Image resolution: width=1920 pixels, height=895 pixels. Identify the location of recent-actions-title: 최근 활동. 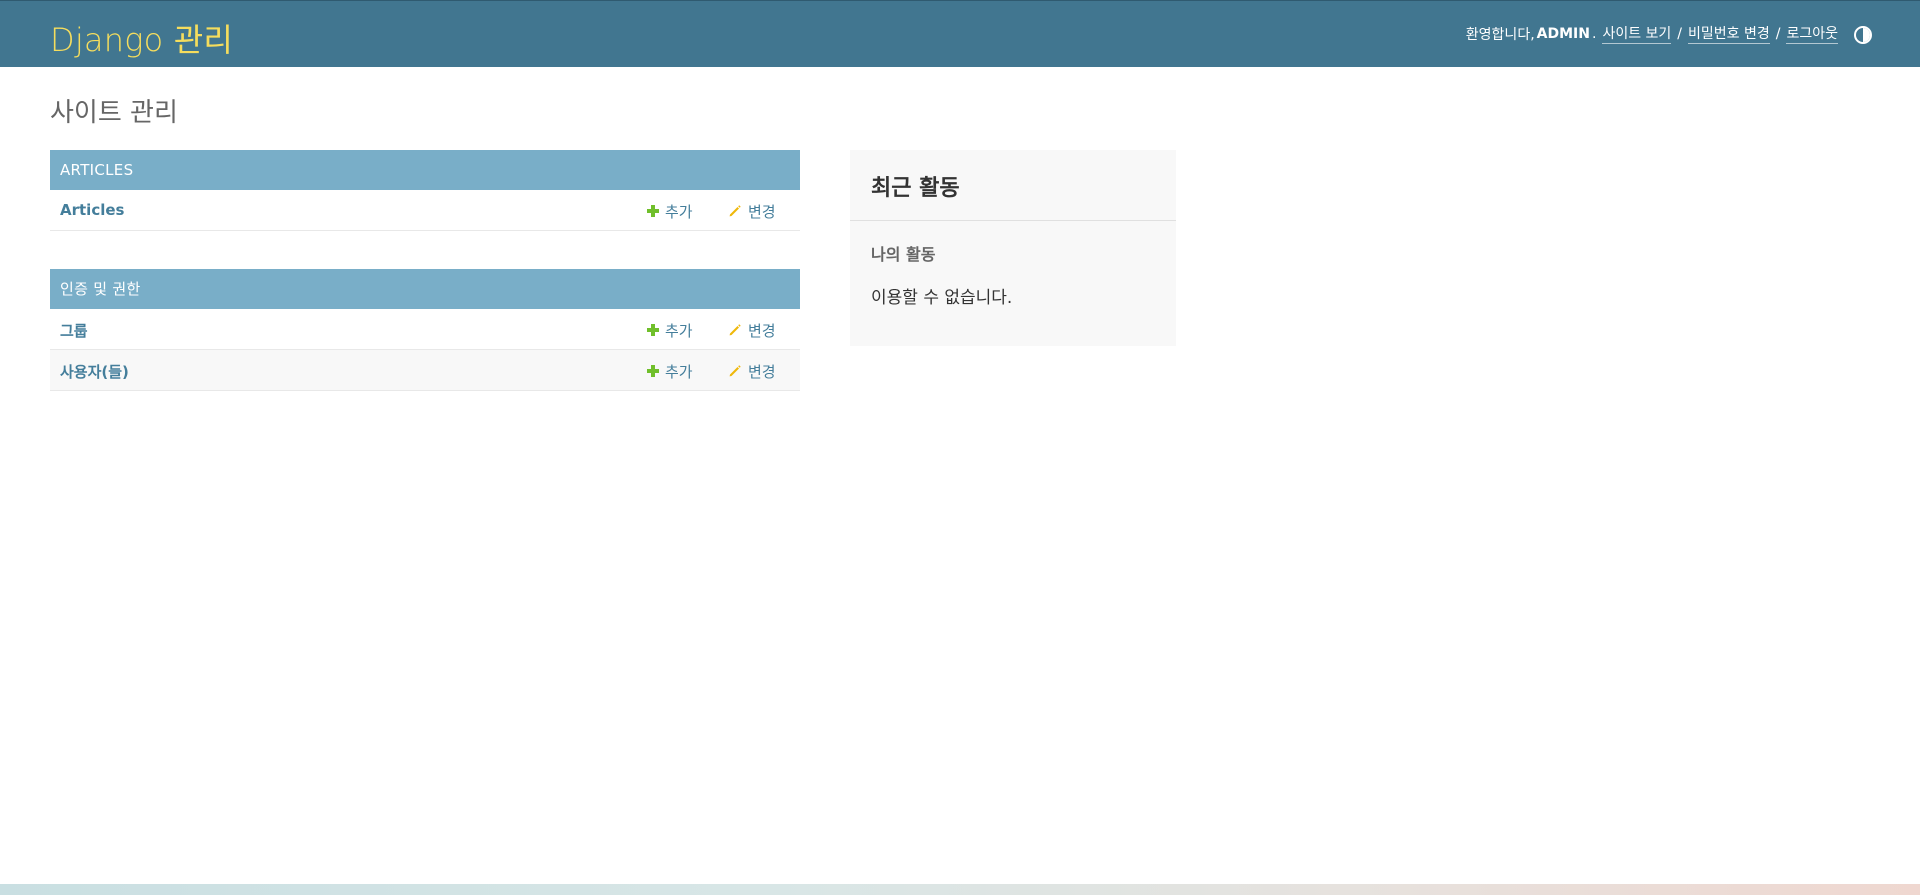
(915, 188).